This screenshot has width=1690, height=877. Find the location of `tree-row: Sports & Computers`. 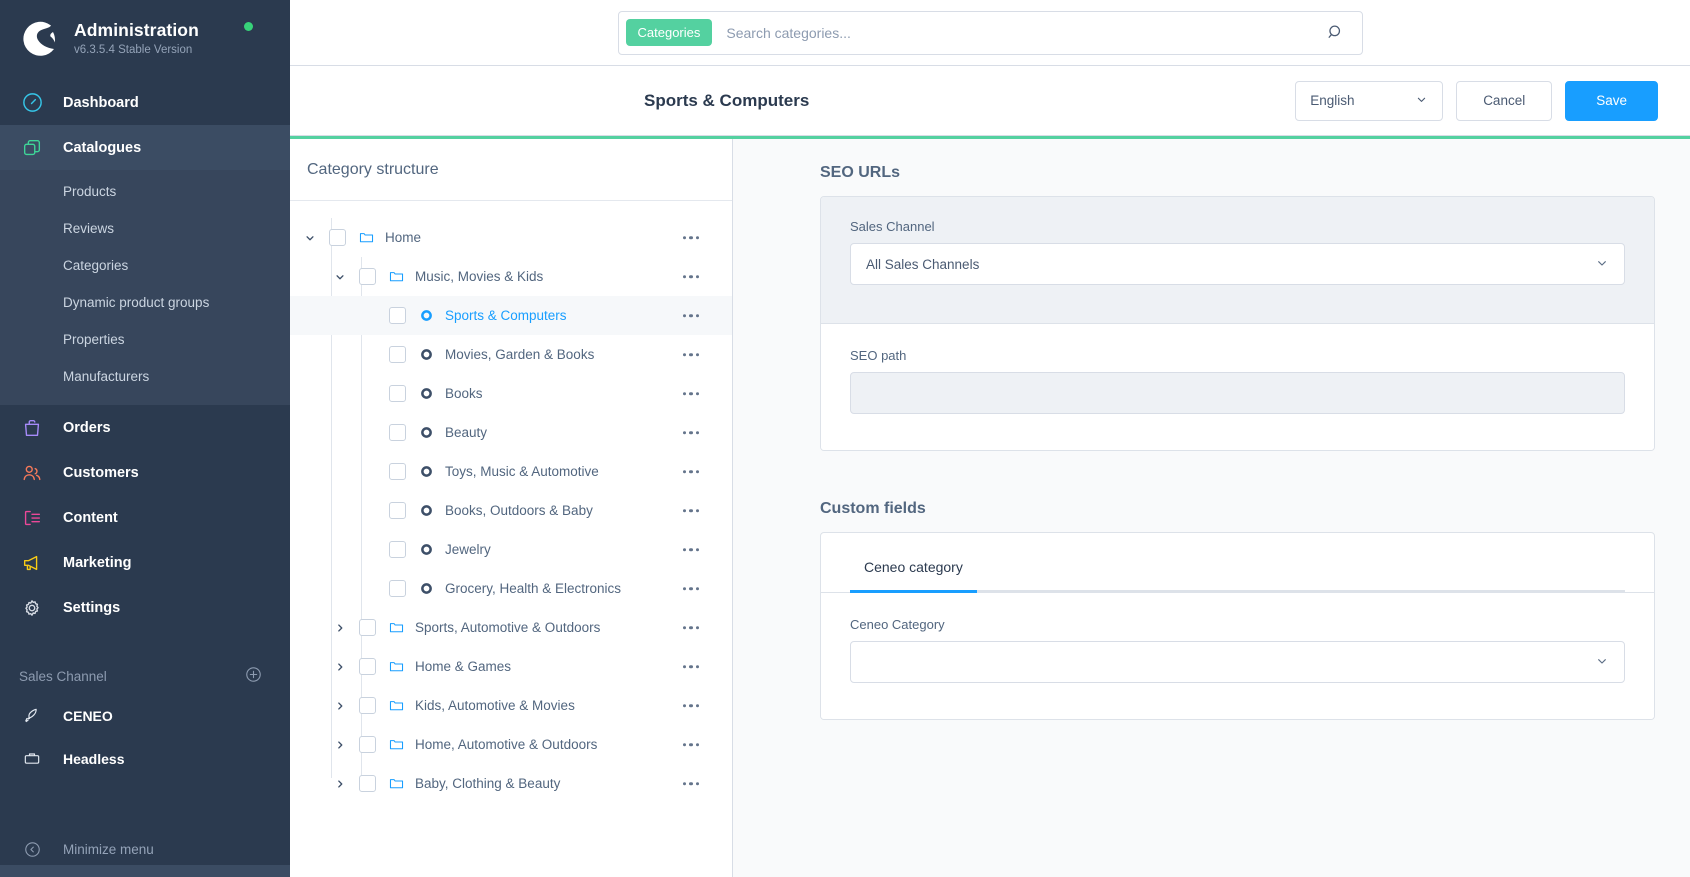

tree-row: Sports & Computers is located at coordinates (511, 315).